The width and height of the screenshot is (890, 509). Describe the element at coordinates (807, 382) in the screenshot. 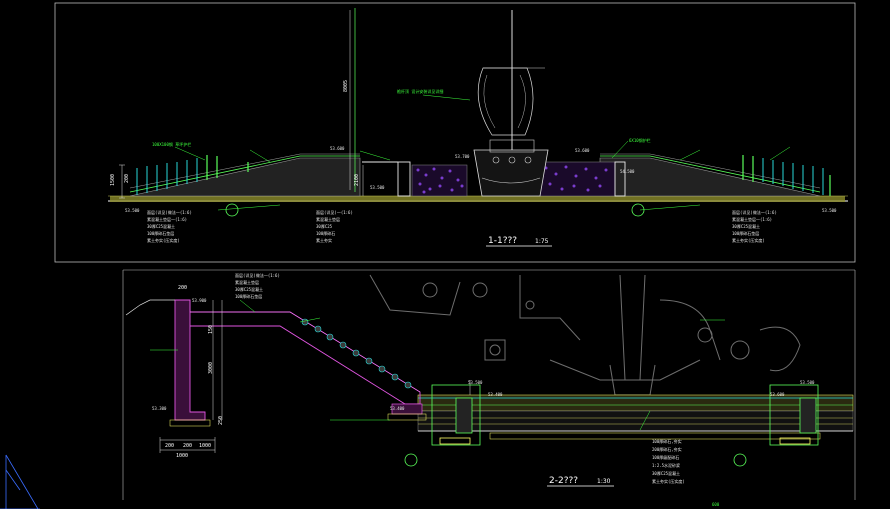

I see `elev2-foot-r: 53.500` at that location.